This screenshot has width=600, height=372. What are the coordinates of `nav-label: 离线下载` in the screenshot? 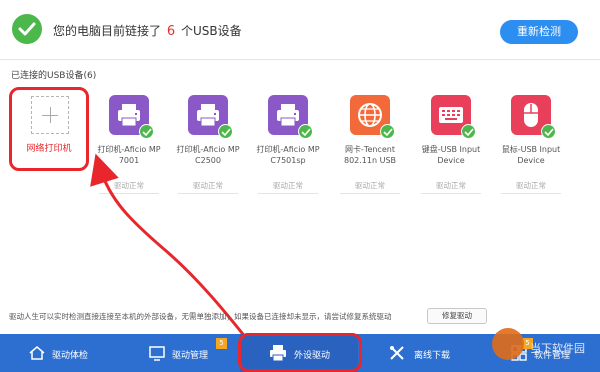 It's located at (432, 356).